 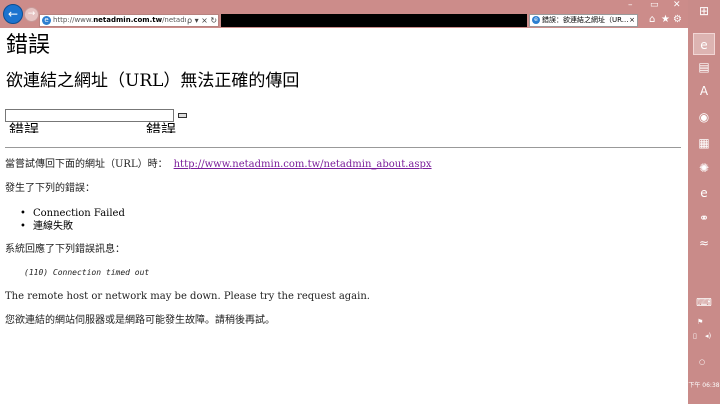 I want to click on windows-icon: ⊞, so click(x=704, y=11).